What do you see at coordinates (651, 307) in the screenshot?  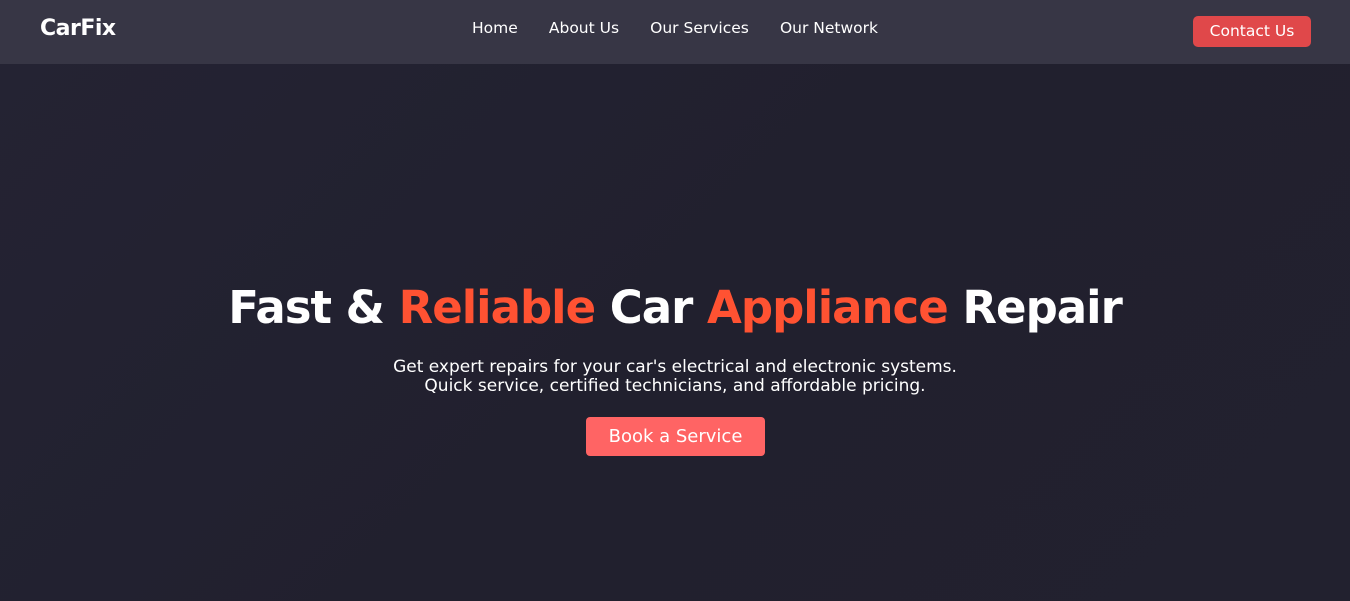 I see `hero-title-part: Car` at bounding box center [651, 307].